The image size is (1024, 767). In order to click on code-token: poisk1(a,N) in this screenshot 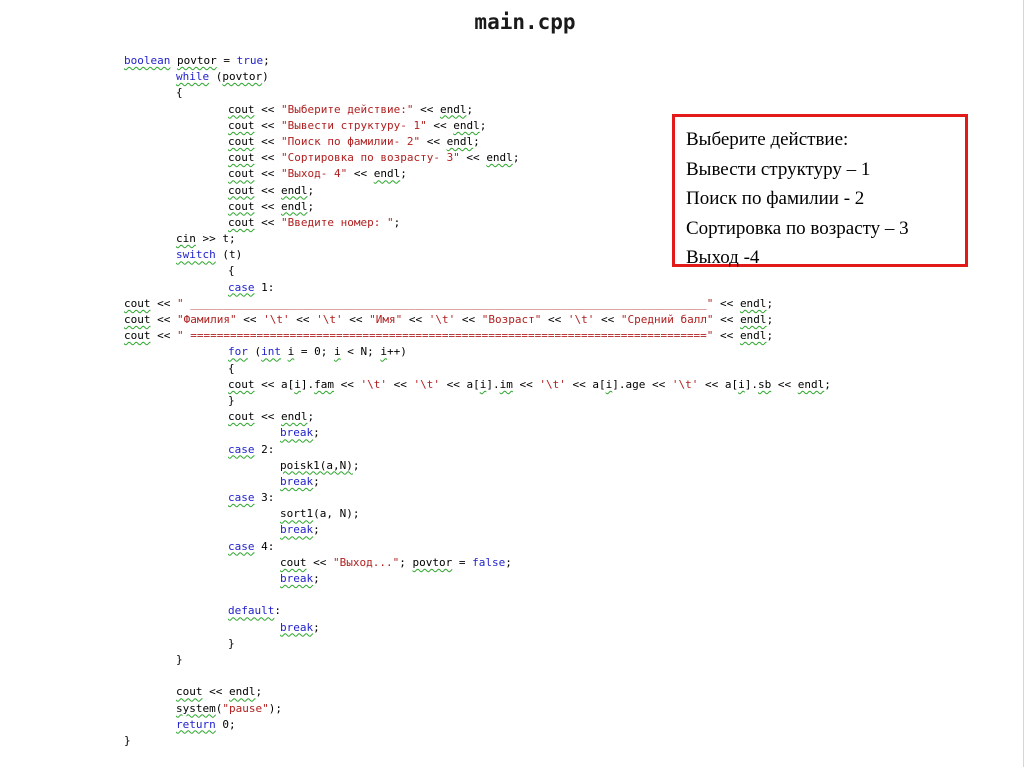, I will do `click(316, 465)`.